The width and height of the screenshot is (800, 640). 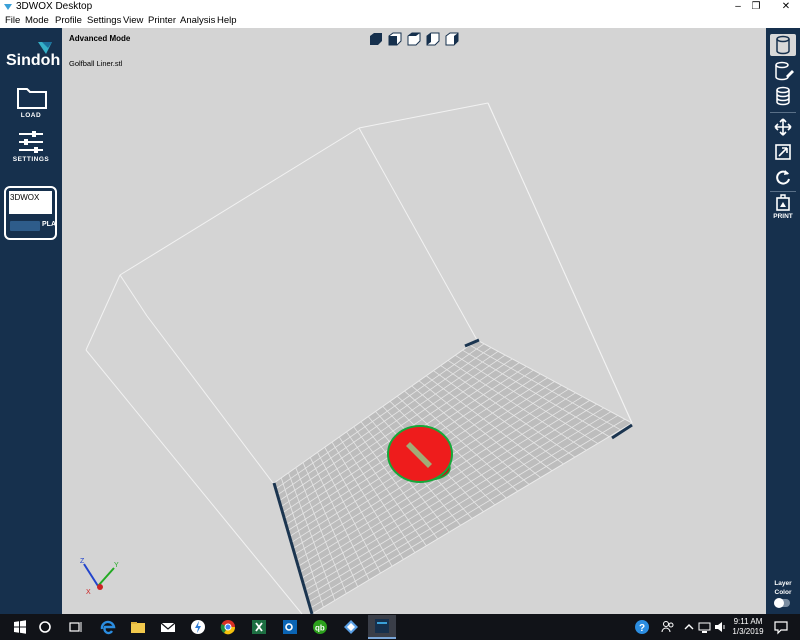 What do you see at coordinates (37, 21) in the screenshot?
I see `menu-mode: Mode` at bounding box center [37, 21].